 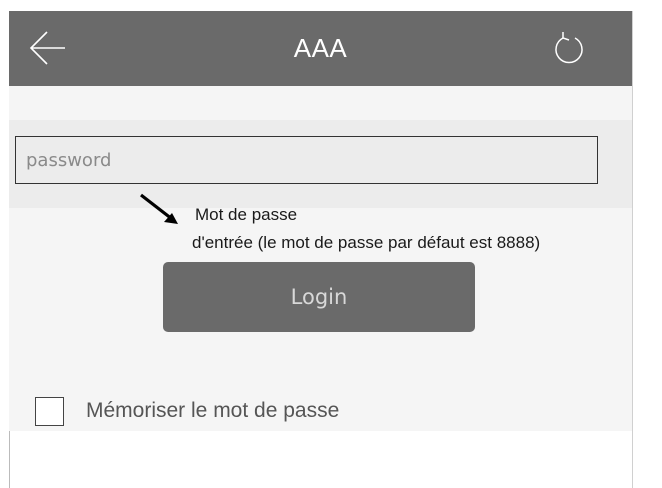 What do you see at coordinates (320, 459) in the screenshot?
I see `screen-bottom-area` at bounding box center [320, 459].